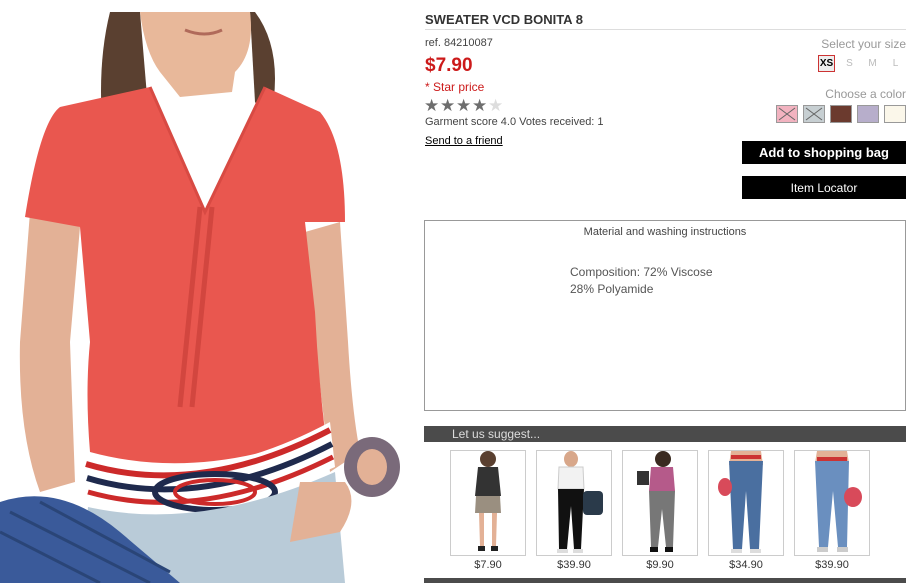 This screenshot has width=910, height=583. I want to click on product-price: $7.90, so click(449, 65).